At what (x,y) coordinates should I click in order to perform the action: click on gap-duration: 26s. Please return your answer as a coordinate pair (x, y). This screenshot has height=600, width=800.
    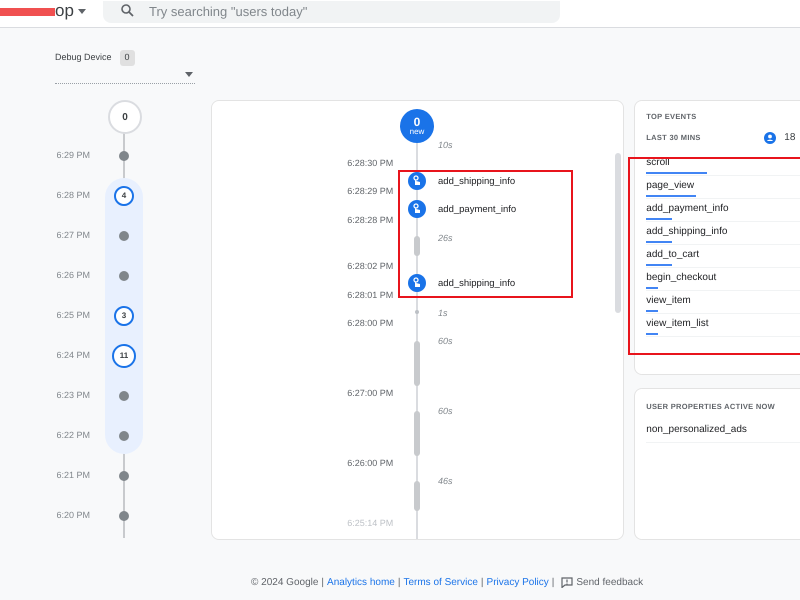
    Looking at the image, I should click on (445, 238).